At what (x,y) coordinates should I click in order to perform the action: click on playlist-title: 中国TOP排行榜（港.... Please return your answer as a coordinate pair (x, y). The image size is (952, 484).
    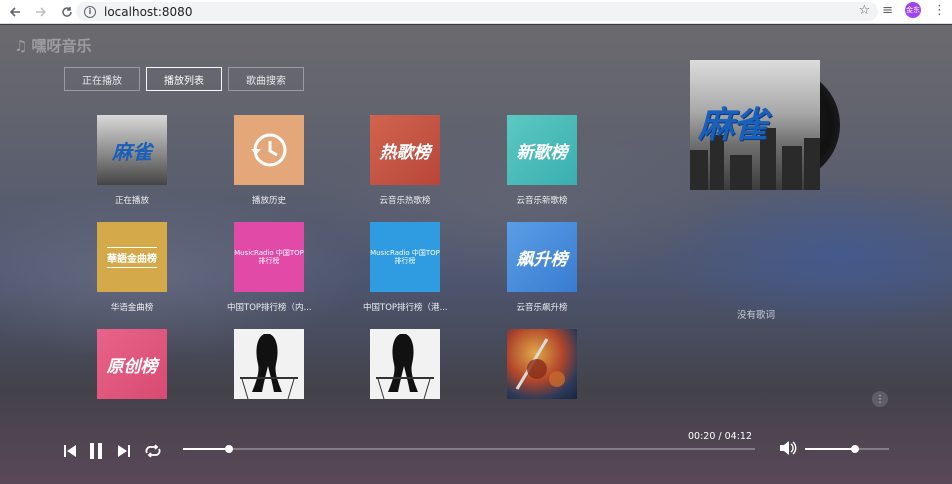
    Looking at the image, I should click on (405, 308).